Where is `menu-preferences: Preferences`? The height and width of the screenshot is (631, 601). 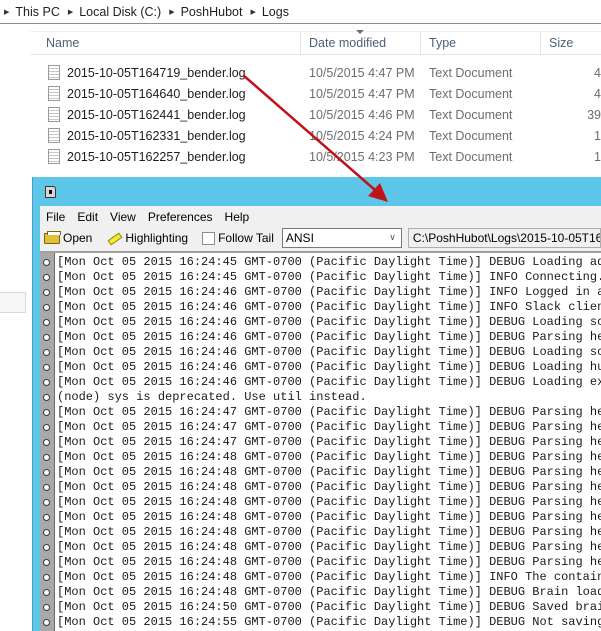 menu-preferences: Preferences is located at coordinates (180, 217).